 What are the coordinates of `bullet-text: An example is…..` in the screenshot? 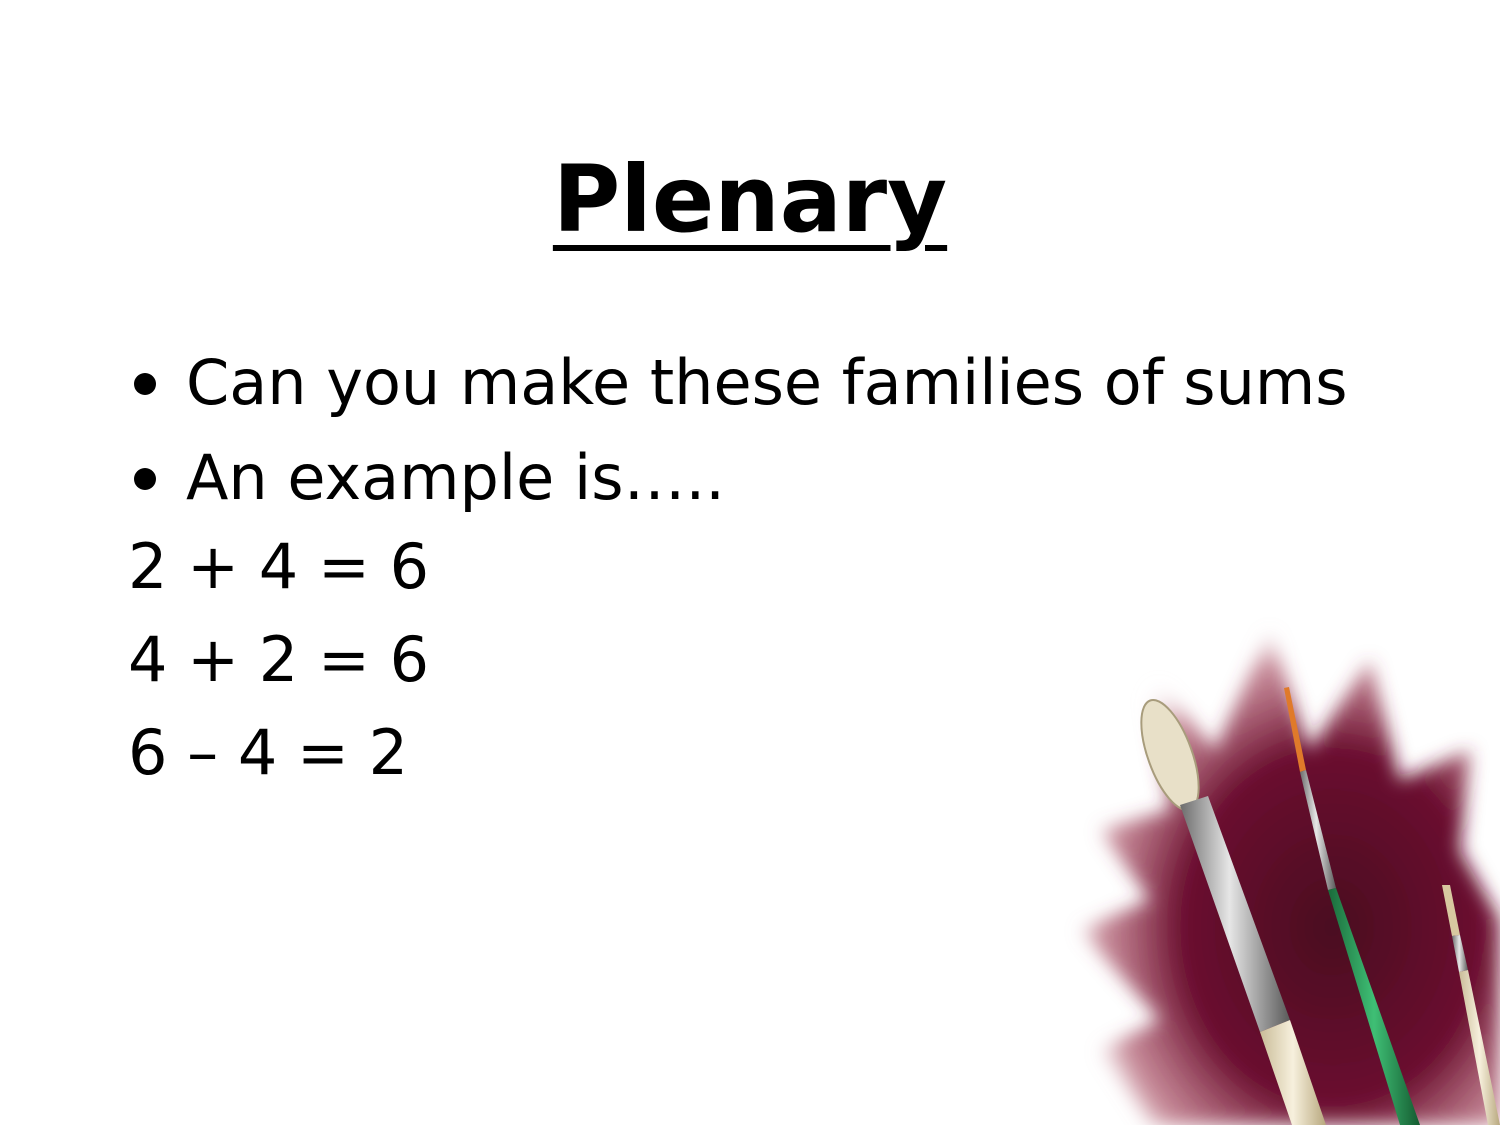 It's located at (455, 477).